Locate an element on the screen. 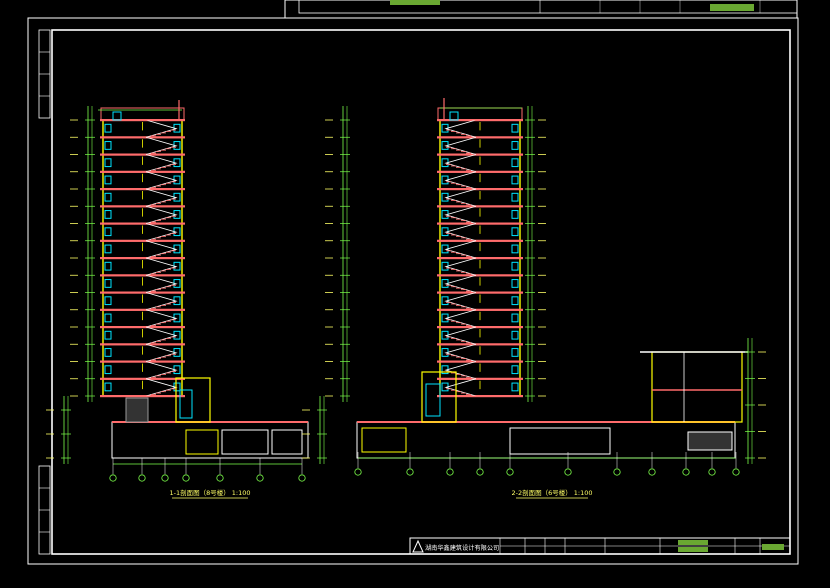 The height and width of the screenshot is (588, 830). lobby-block is located at coordinates (193, 400).